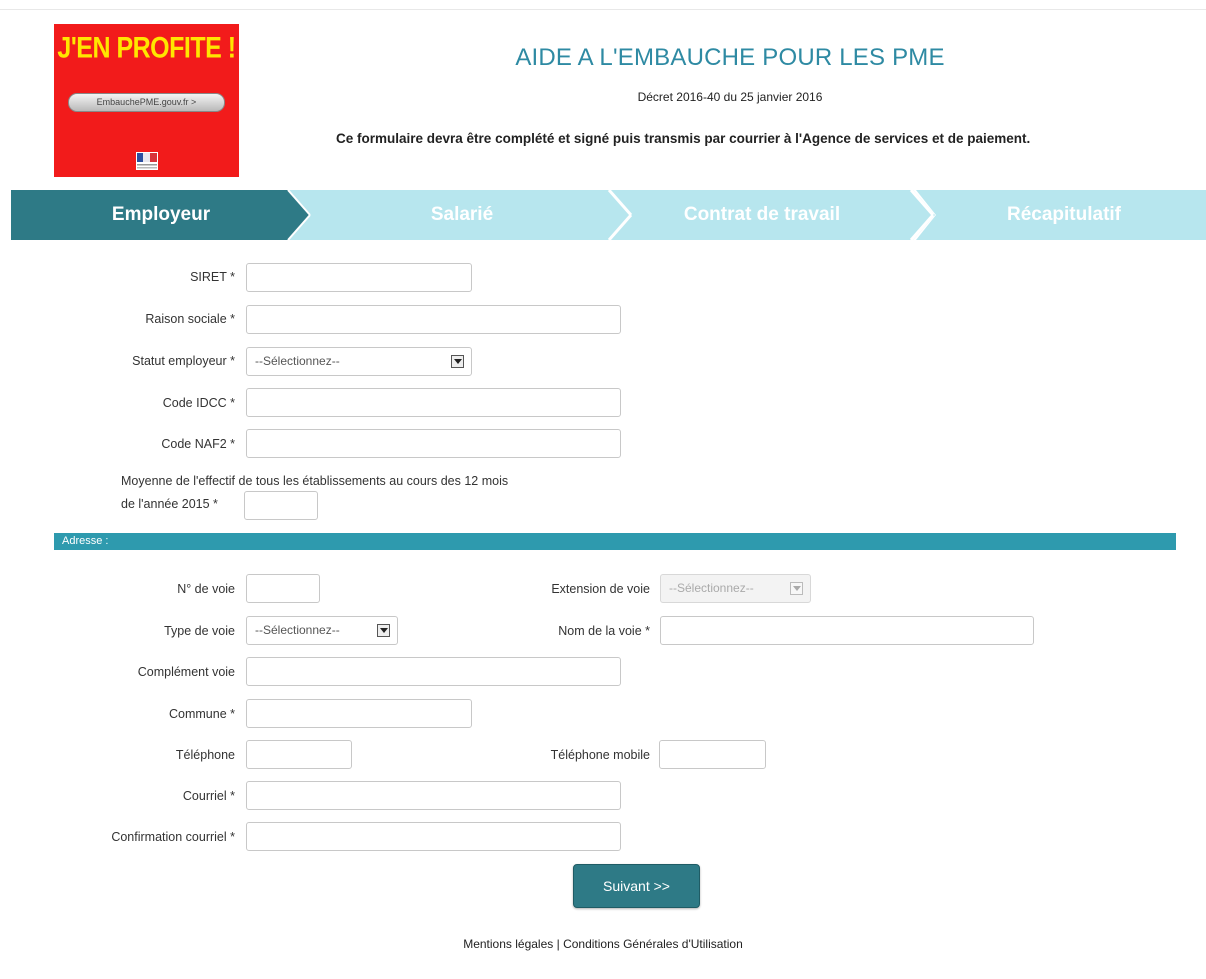  I want to click on code-naf2-label: Code NAF2 *, so click(198, 444).